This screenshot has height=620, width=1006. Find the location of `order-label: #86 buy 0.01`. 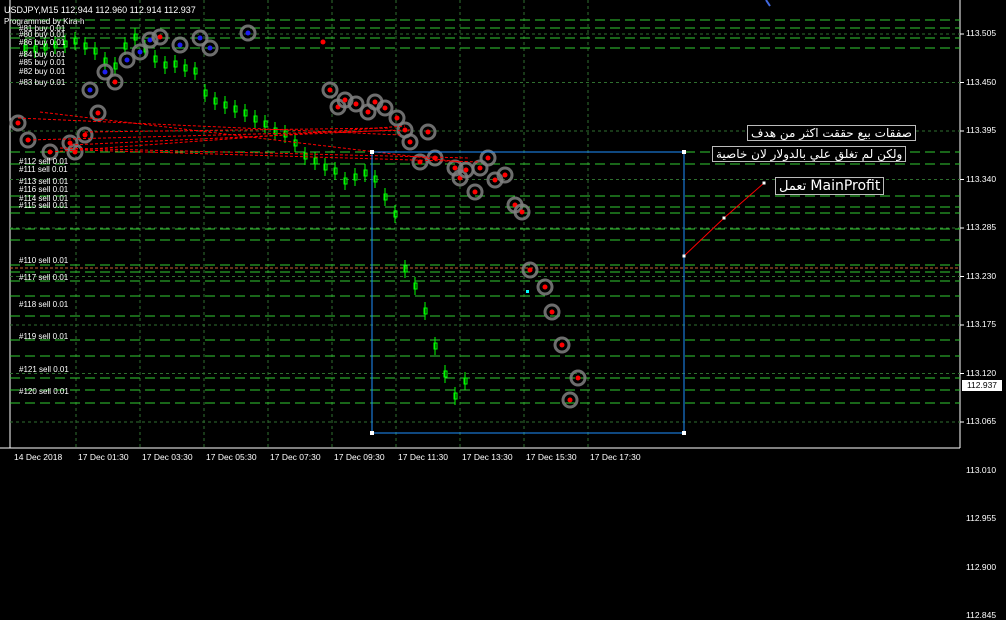

order-label: #86 buy 0.01 is located at coordinates (42, 42).